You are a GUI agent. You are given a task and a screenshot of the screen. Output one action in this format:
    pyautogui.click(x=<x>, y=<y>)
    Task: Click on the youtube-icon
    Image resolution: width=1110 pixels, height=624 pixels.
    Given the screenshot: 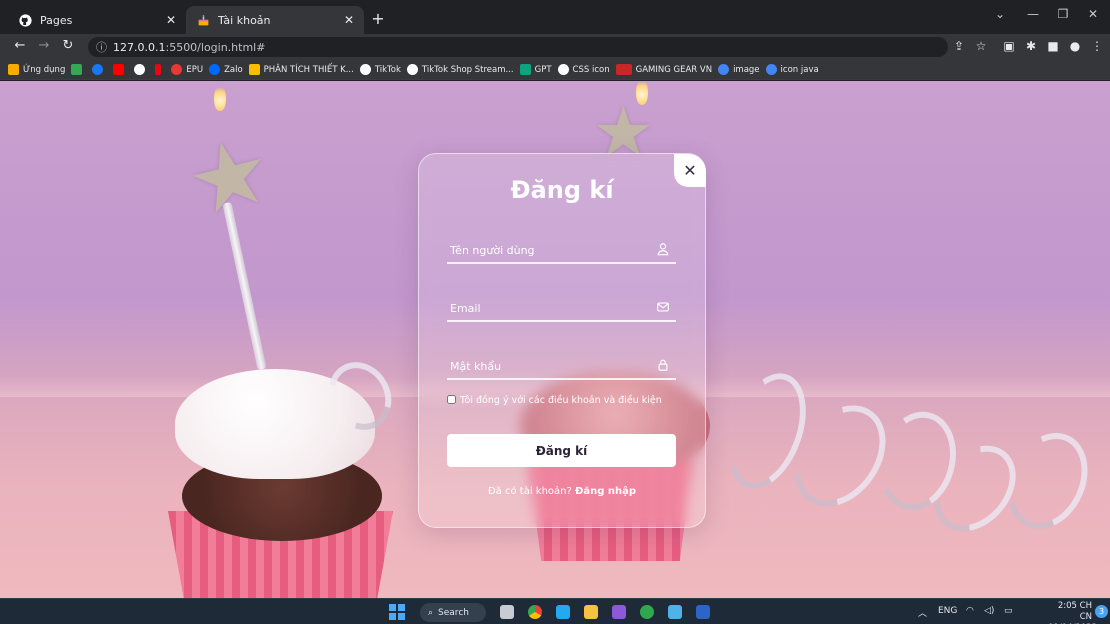 What is the action you would take?
    pyautogui.click(x=119, y=69)
    